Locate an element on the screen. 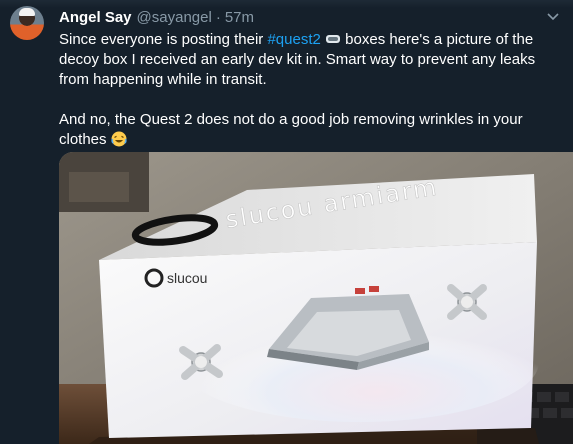 The width and height of the screenshot is (573, 444). shelf-items is located at coordinates (99, 187).